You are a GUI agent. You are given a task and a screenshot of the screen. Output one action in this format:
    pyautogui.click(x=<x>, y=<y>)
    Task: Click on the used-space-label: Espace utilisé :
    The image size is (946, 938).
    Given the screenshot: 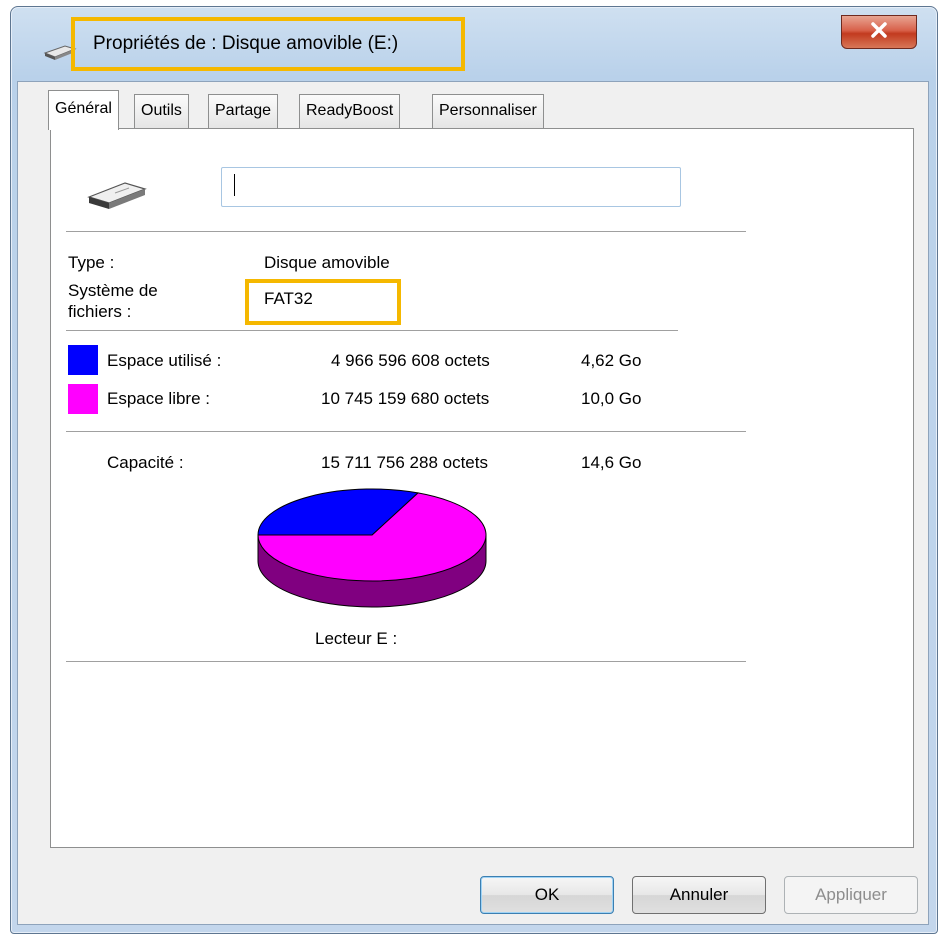 What is the action you would take?
    pyautogui.click(x=164, y=360)
    